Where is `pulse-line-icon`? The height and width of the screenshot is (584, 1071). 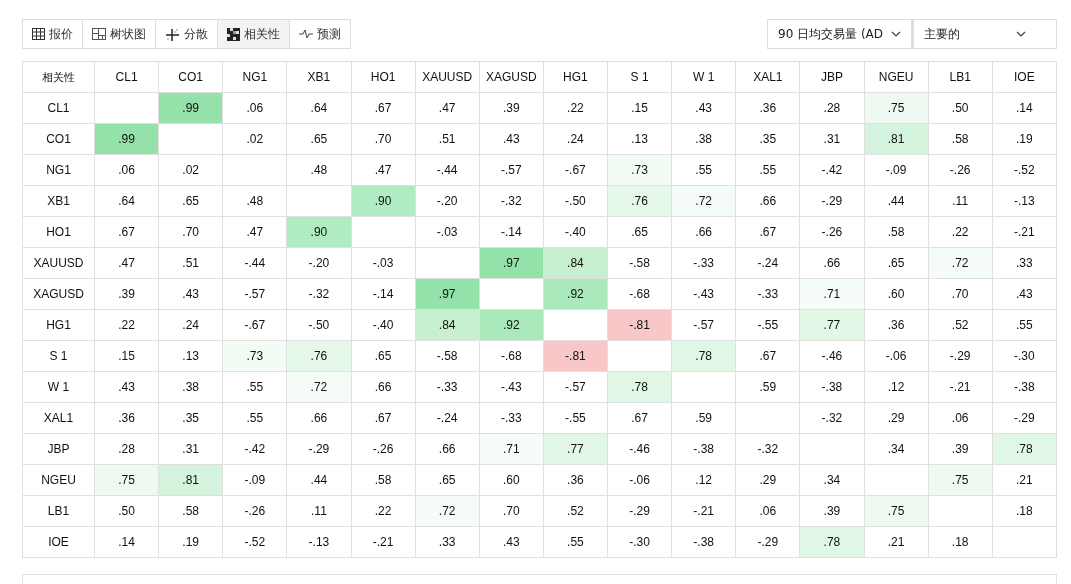
pulse-line-icon is located at coordinates (306, 34).